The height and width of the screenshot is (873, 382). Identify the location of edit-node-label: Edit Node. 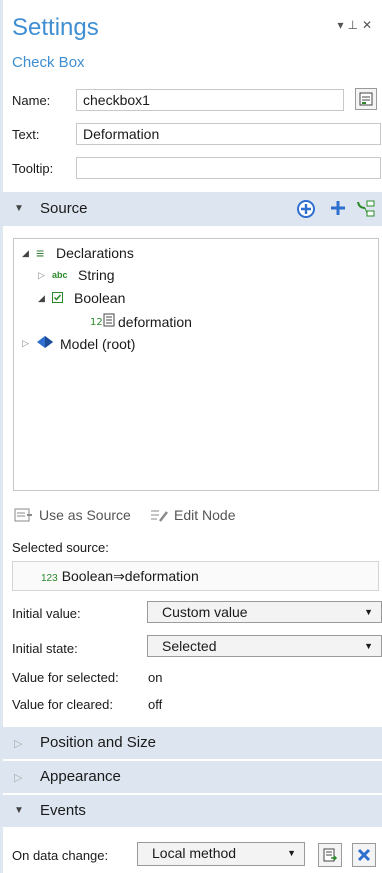
(205, 515).